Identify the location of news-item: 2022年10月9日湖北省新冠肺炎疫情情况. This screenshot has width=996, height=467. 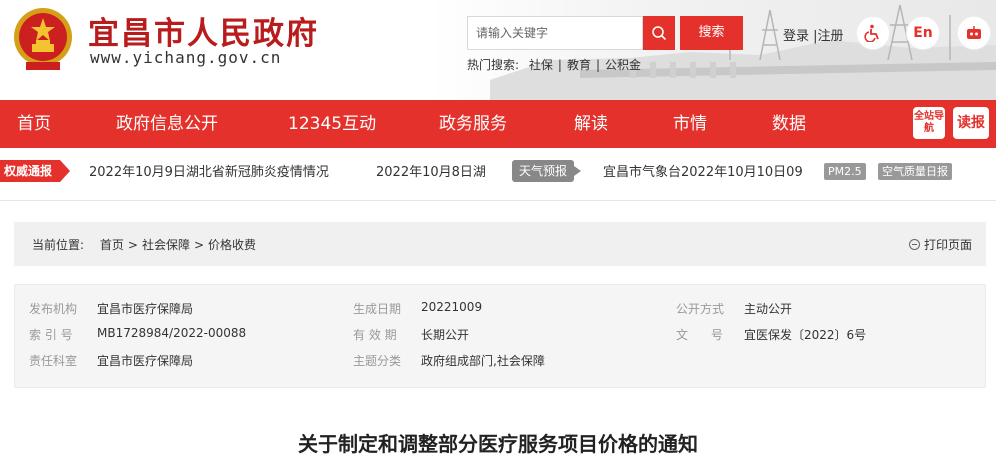
(224, 170).